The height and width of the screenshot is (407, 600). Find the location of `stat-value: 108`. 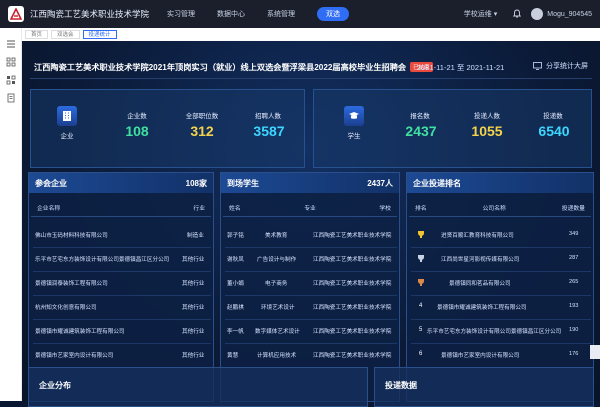

stat-value: 108 is located at coordinates (137, 131).